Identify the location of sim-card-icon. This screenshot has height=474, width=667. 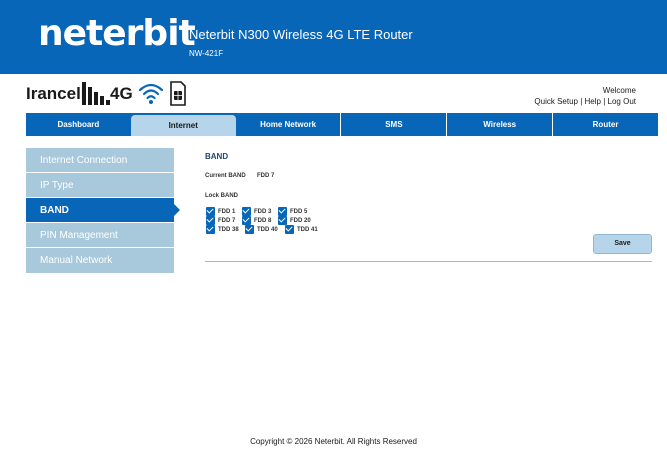
(178, 93).